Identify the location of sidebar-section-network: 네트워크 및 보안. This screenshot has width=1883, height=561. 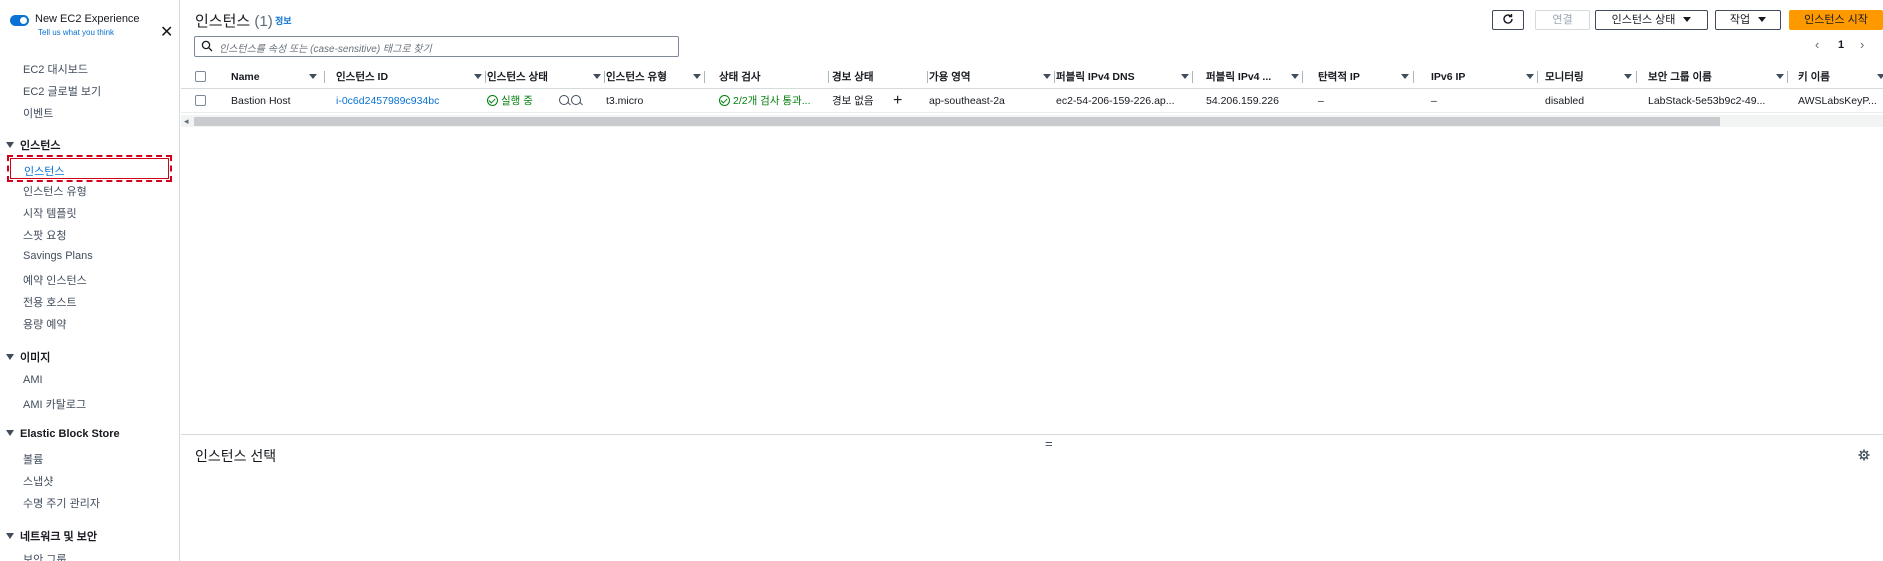
(51, 536).